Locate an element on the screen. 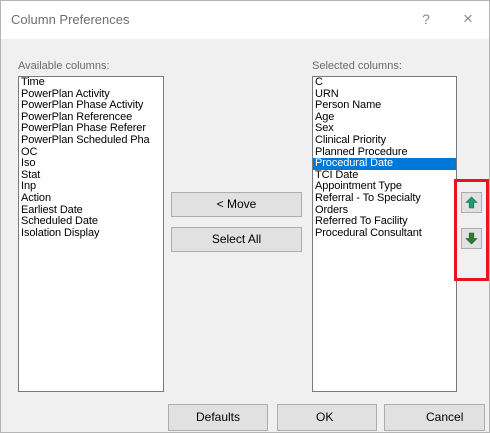 Image resolution: width=490 pixels, height=433 pixels. list-item: Time is located at coordinates (91, 83).